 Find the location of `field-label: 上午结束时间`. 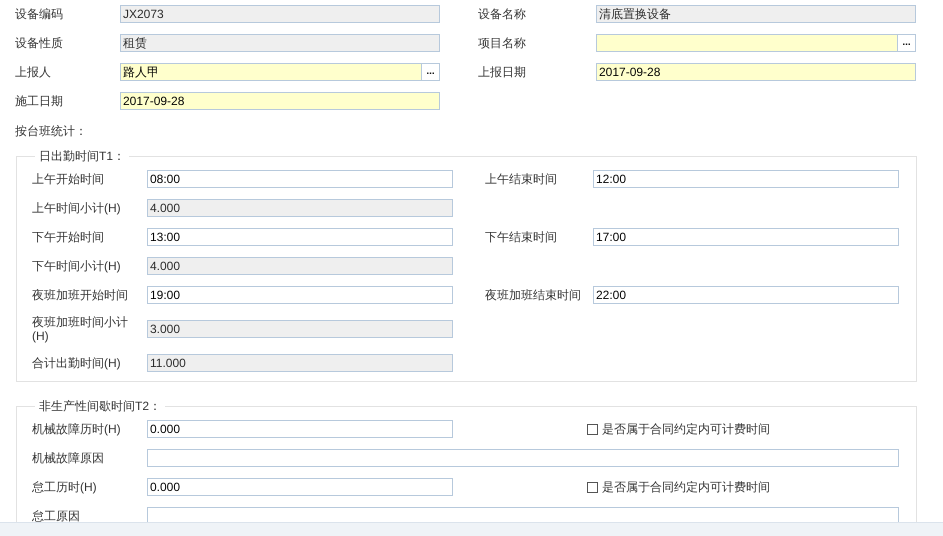

field-label: 上午结束时间 is located at coordinates (521, 179).